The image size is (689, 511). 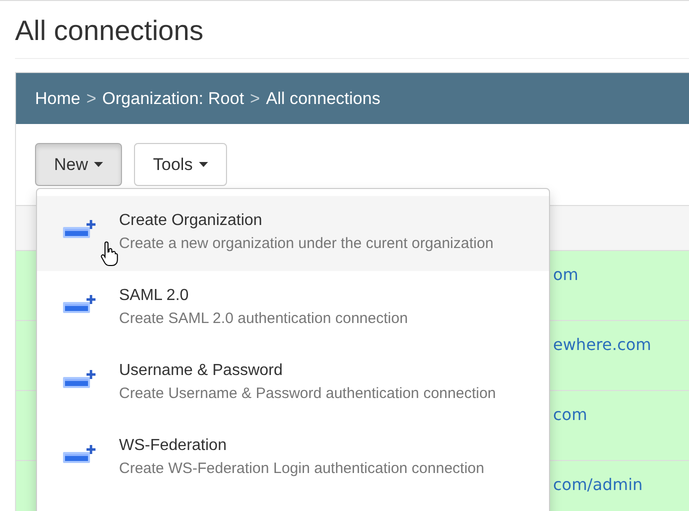 What do you see at coordinates (598, 484) in the screenshot?
I see `table-cell: com/admin` at bounding box center [598, 484].